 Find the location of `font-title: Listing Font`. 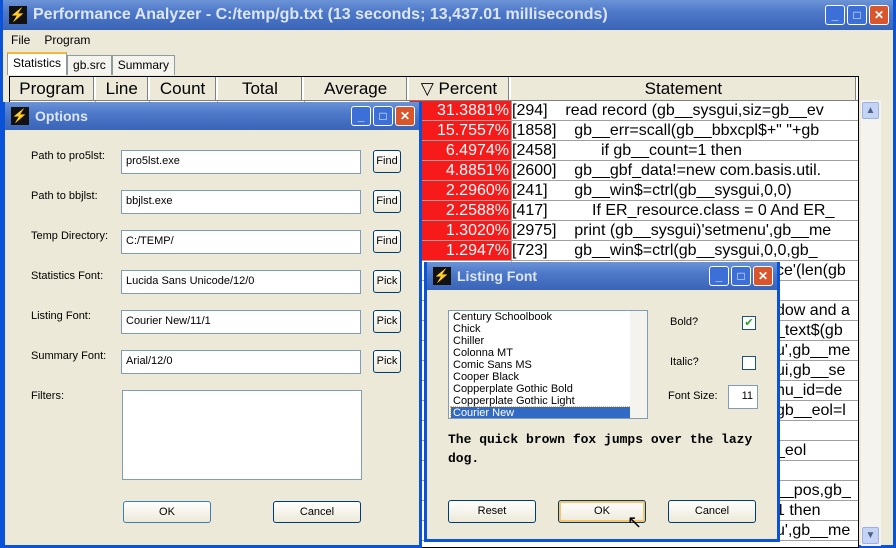

font-title: Listing Font is located at coordinates (497, 276).